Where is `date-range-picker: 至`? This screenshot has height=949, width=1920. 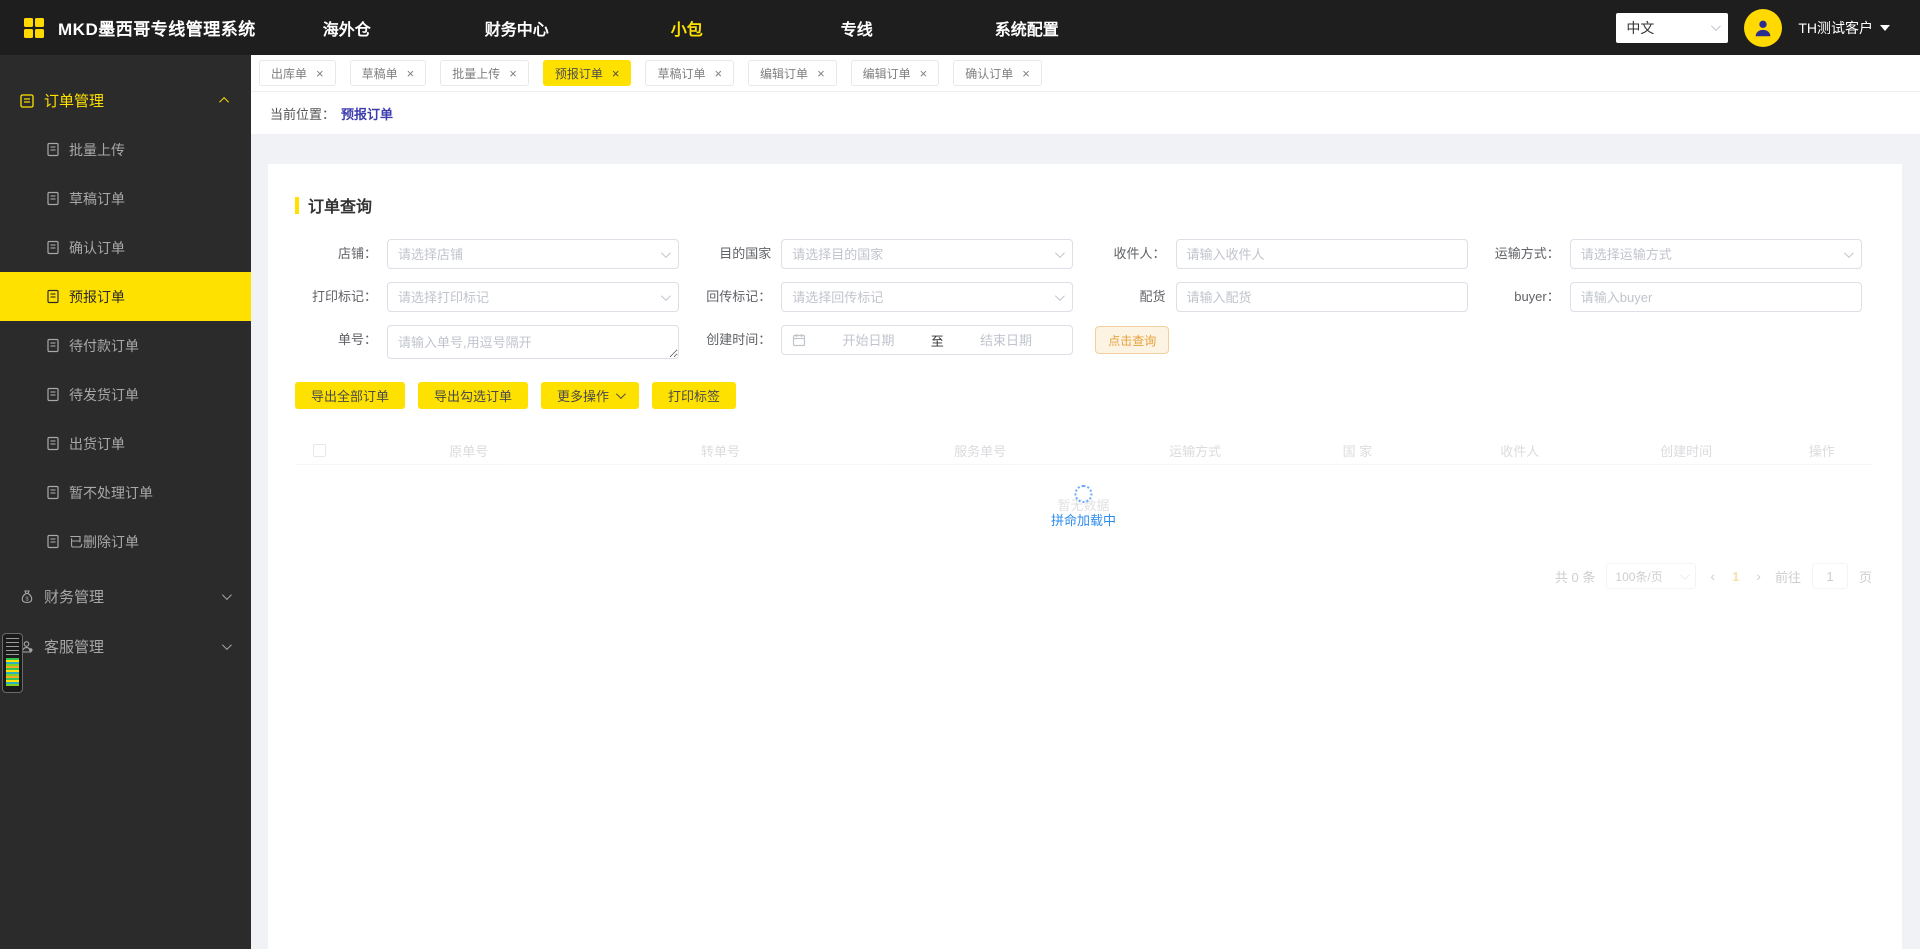
date-range-picker: 至 is located at coordinates (927, 340).